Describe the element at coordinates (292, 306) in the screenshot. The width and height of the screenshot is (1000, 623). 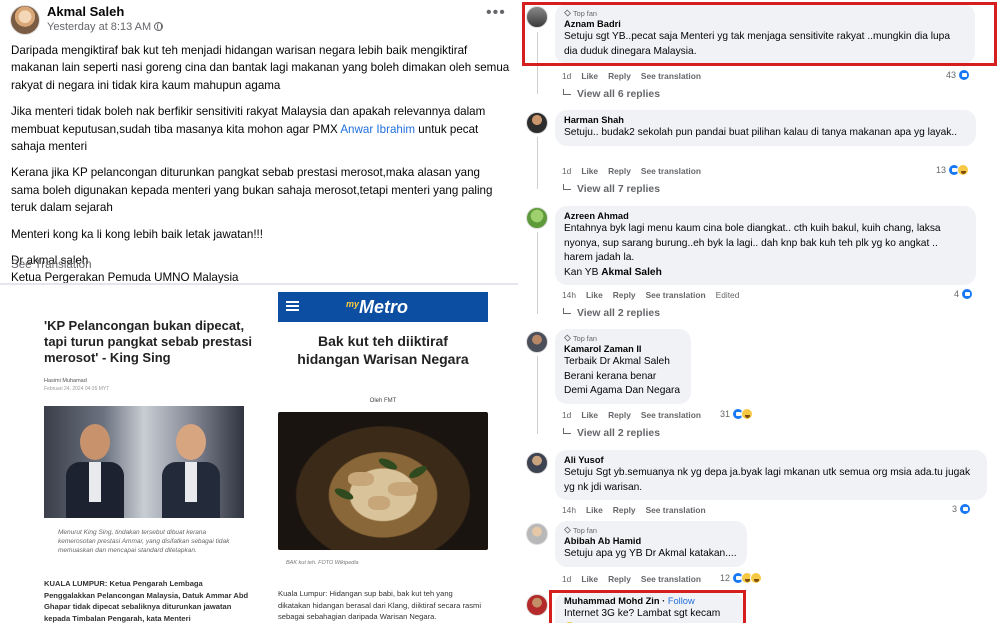
I see `hamburger-menu-icon` at that location.